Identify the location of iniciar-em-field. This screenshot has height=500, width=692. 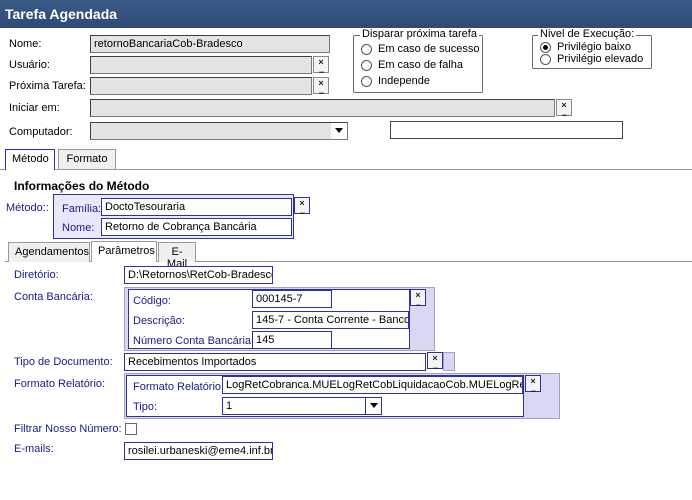
(322, 108).